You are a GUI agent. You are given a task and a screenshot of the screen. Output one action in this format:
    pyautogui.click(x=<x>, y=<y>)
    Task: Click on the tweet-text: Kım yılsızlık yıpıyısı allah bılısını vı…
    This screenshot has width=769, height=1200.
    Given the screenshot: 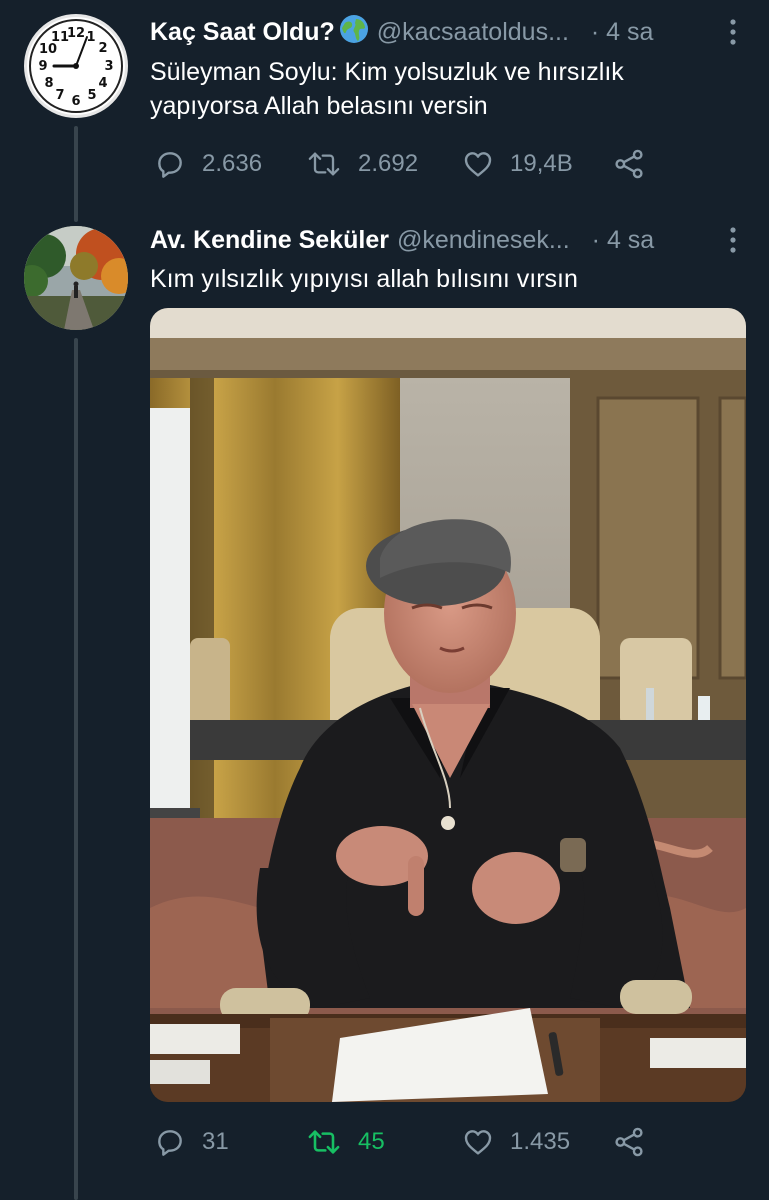 What is the action you would take?
    pyautogui.click(x=364, y=279)
    